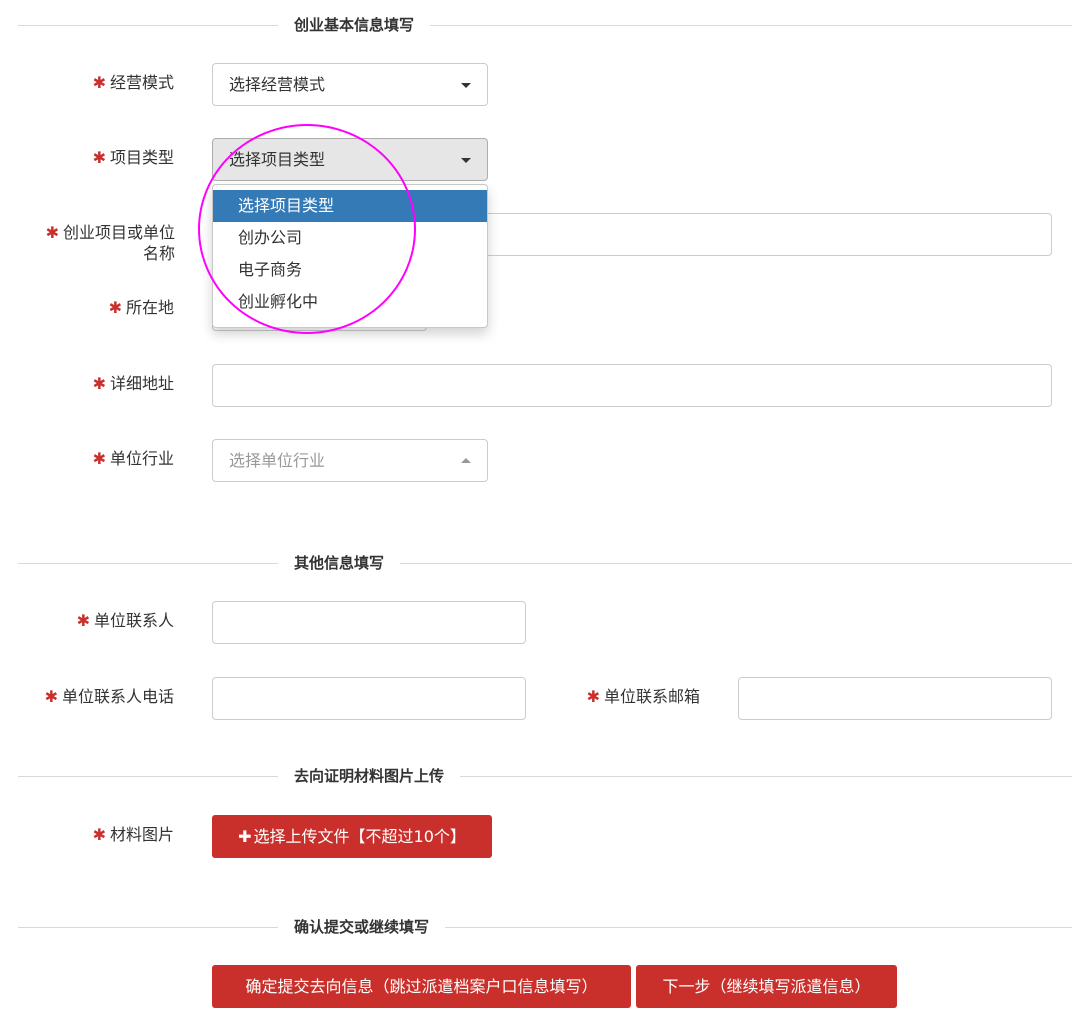 The image size is (1080, 1016). What do you see at coordinates (421, 986) in the screenshot?
I see `submit-skip-button: 确定提交去向信息（跳过派遣档案户口信息填写）` at bounding box center [421, 986].